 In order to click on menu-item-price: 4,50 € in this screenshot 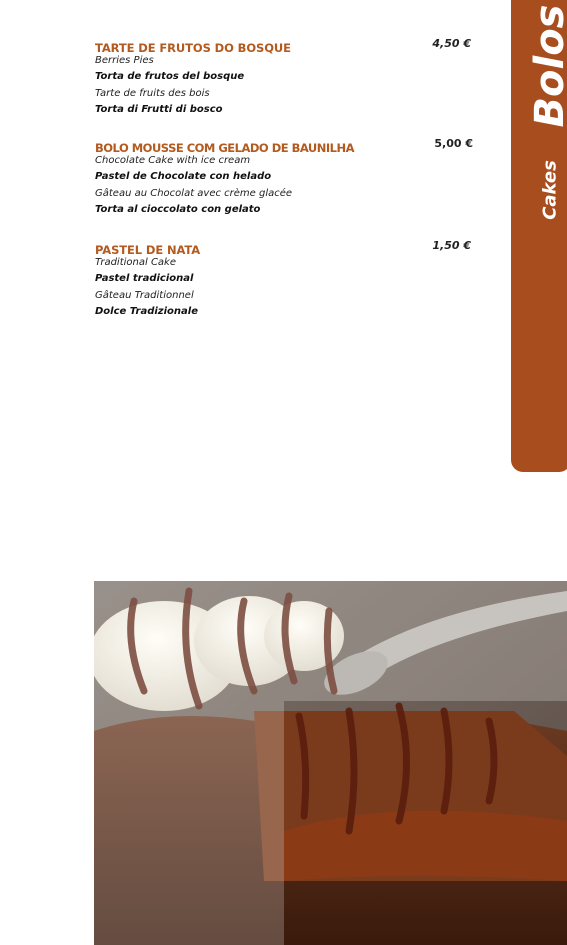, I will do `click(451, 43)`.